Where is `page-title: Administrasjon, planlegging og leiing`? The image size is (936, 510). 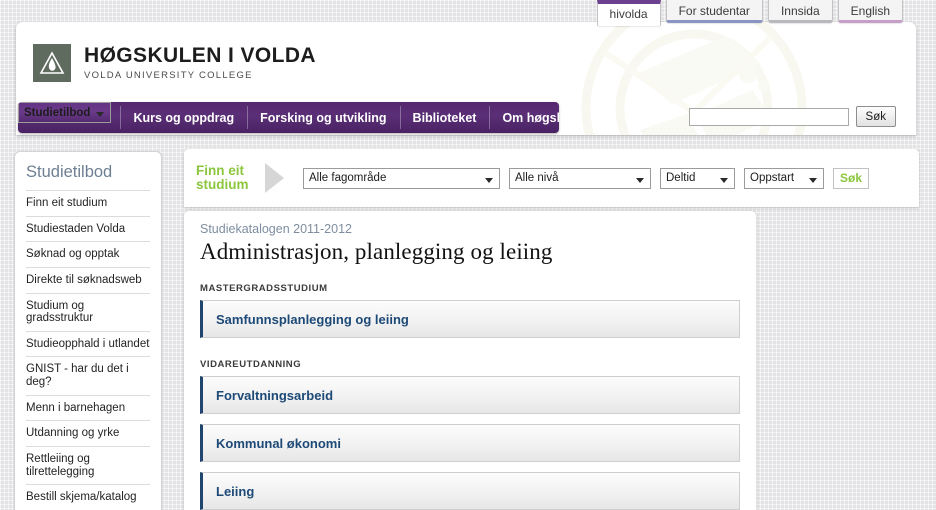 page-title: Administrasjon, planlegging og leiing is located at coordinates (376, 251).